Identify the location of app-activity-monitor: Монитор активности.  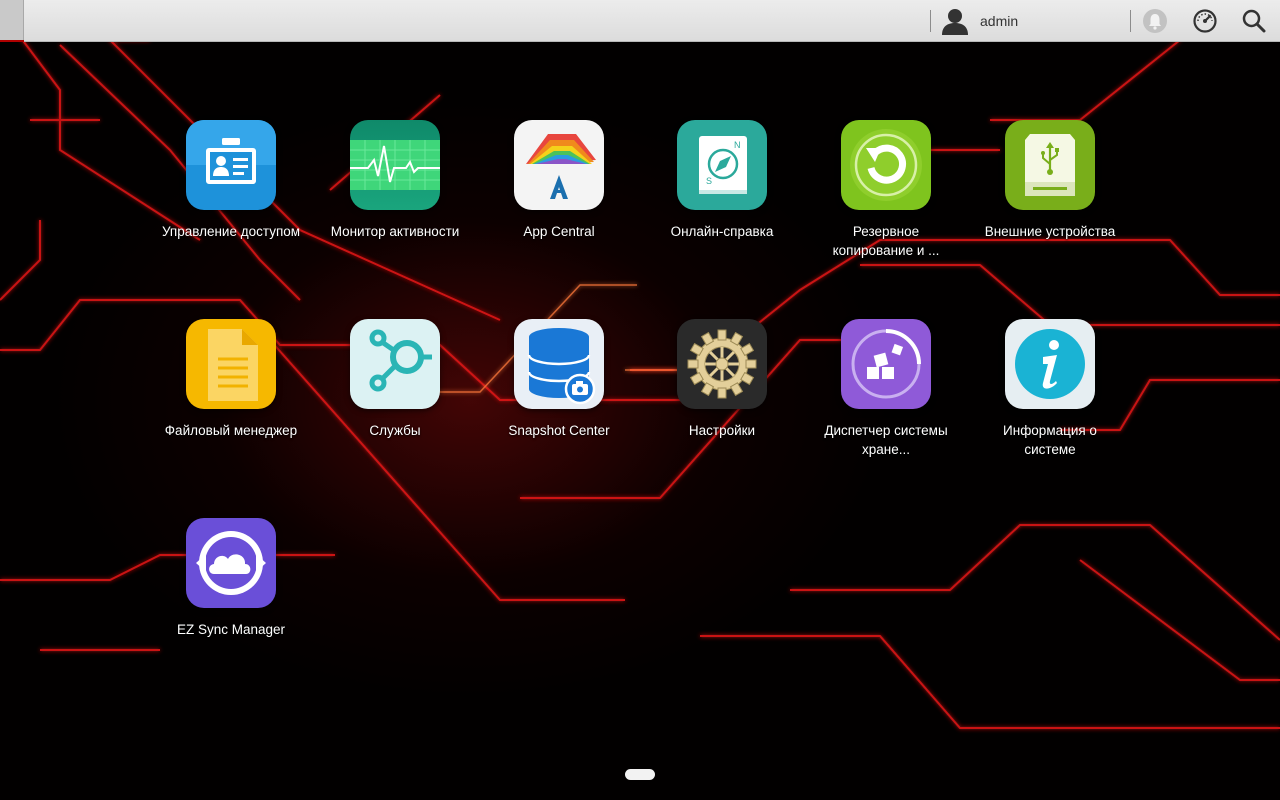
(395, 180).